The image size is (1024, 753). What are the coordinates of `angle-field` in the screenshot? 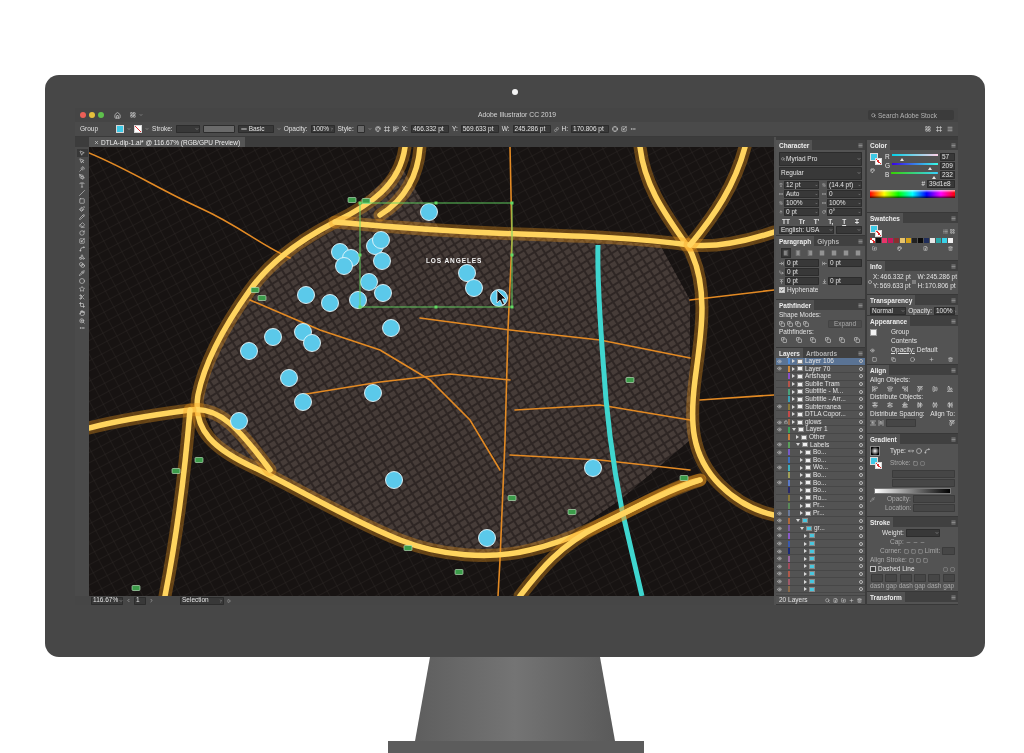 It's located at (923, 474).